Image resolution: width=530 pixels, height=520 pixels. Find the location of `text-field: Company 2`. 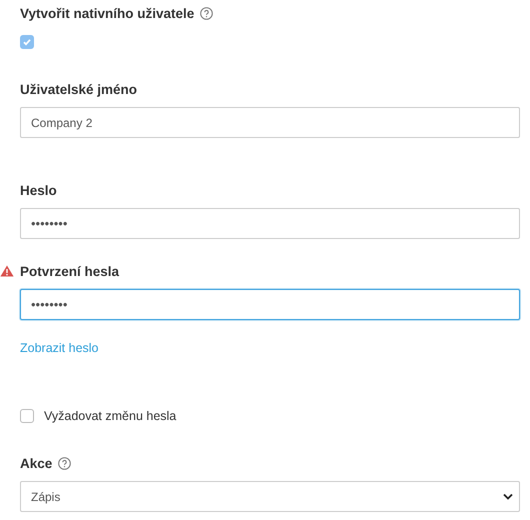

text-field: Company 2 is located at coordinates (270, 122).